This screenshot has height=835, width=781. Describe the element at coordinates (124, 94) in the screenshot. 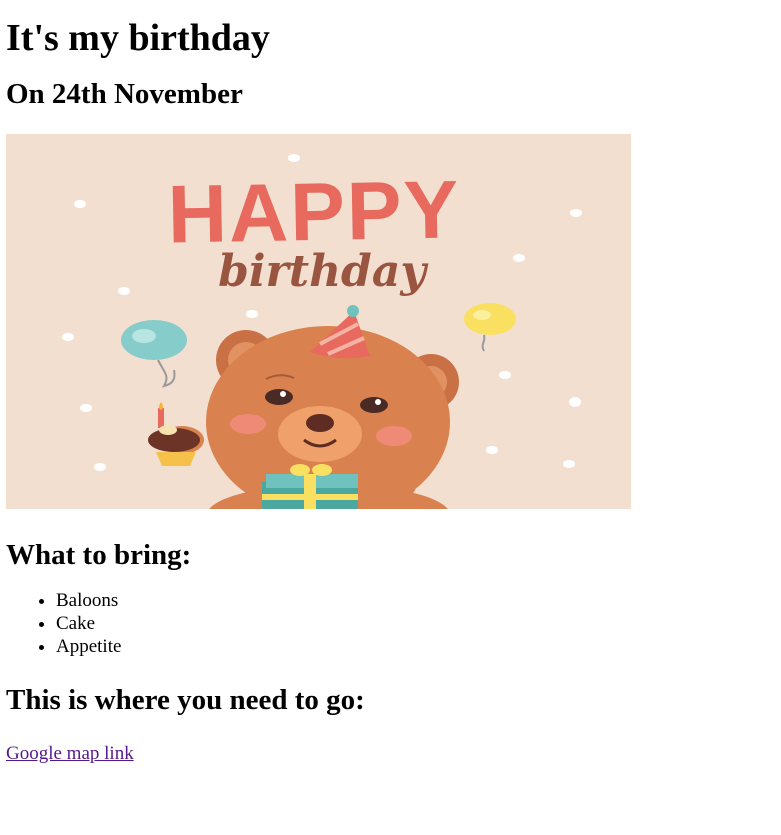

I see `page-subtitle: On 24th November` at that location.